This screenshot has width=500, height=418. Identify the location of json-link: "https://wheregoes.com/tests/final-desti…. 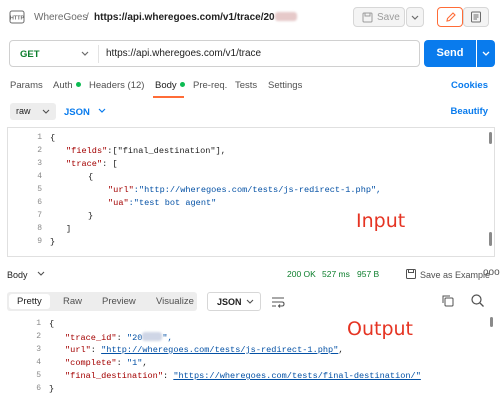
(297, 376).